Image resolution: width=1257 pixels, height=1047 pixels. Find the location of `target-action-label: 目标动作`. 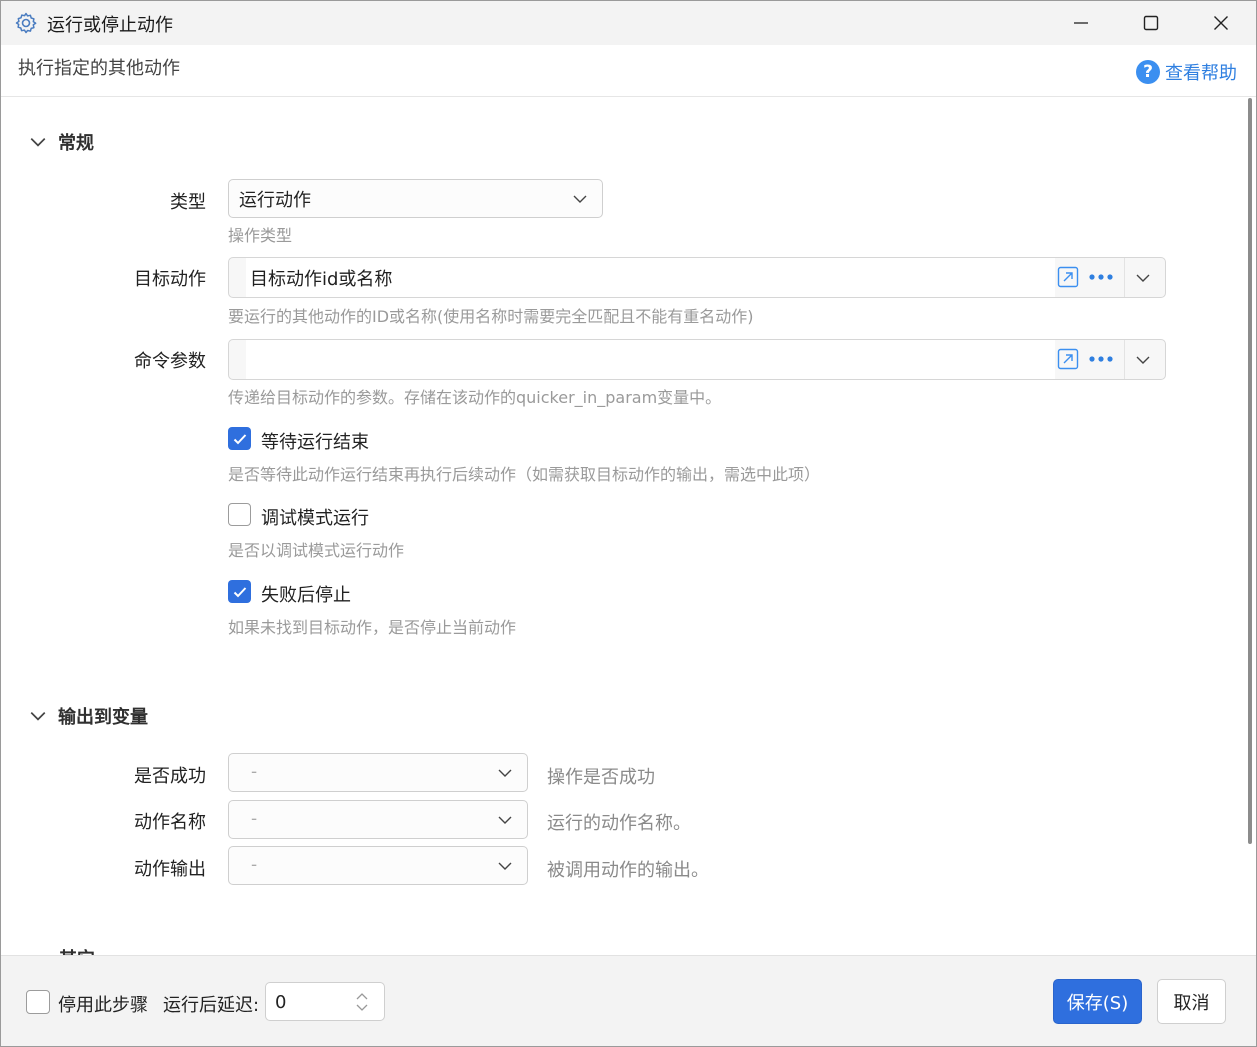

target-action-label: 目标动作 is located at coordinates (170, 279).